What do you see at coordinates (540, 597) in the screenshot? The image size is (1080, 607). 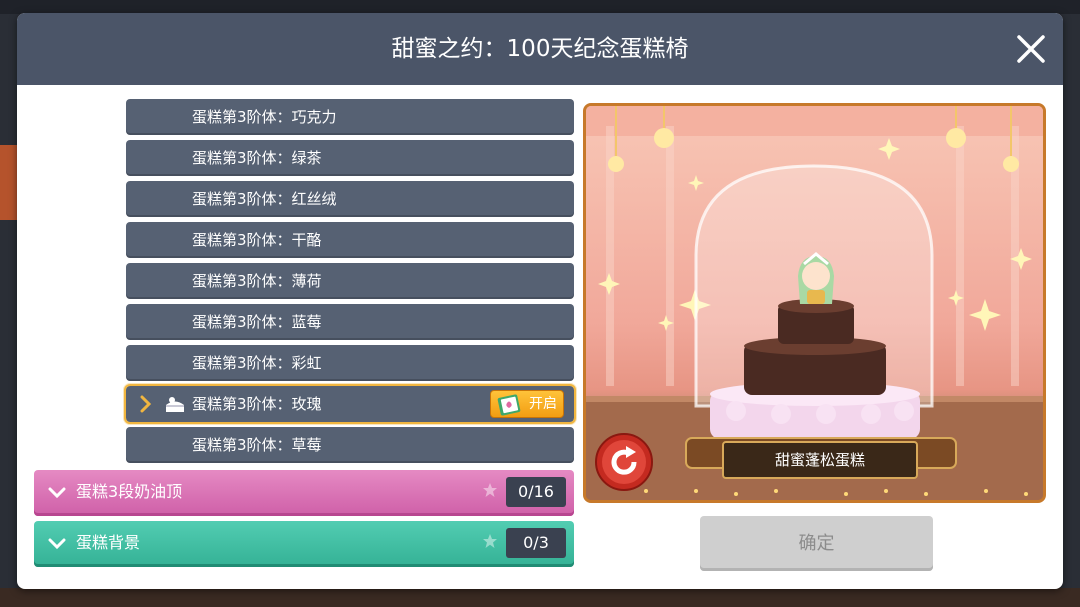 I see `background-bottom` at bounding box center [540, 597].